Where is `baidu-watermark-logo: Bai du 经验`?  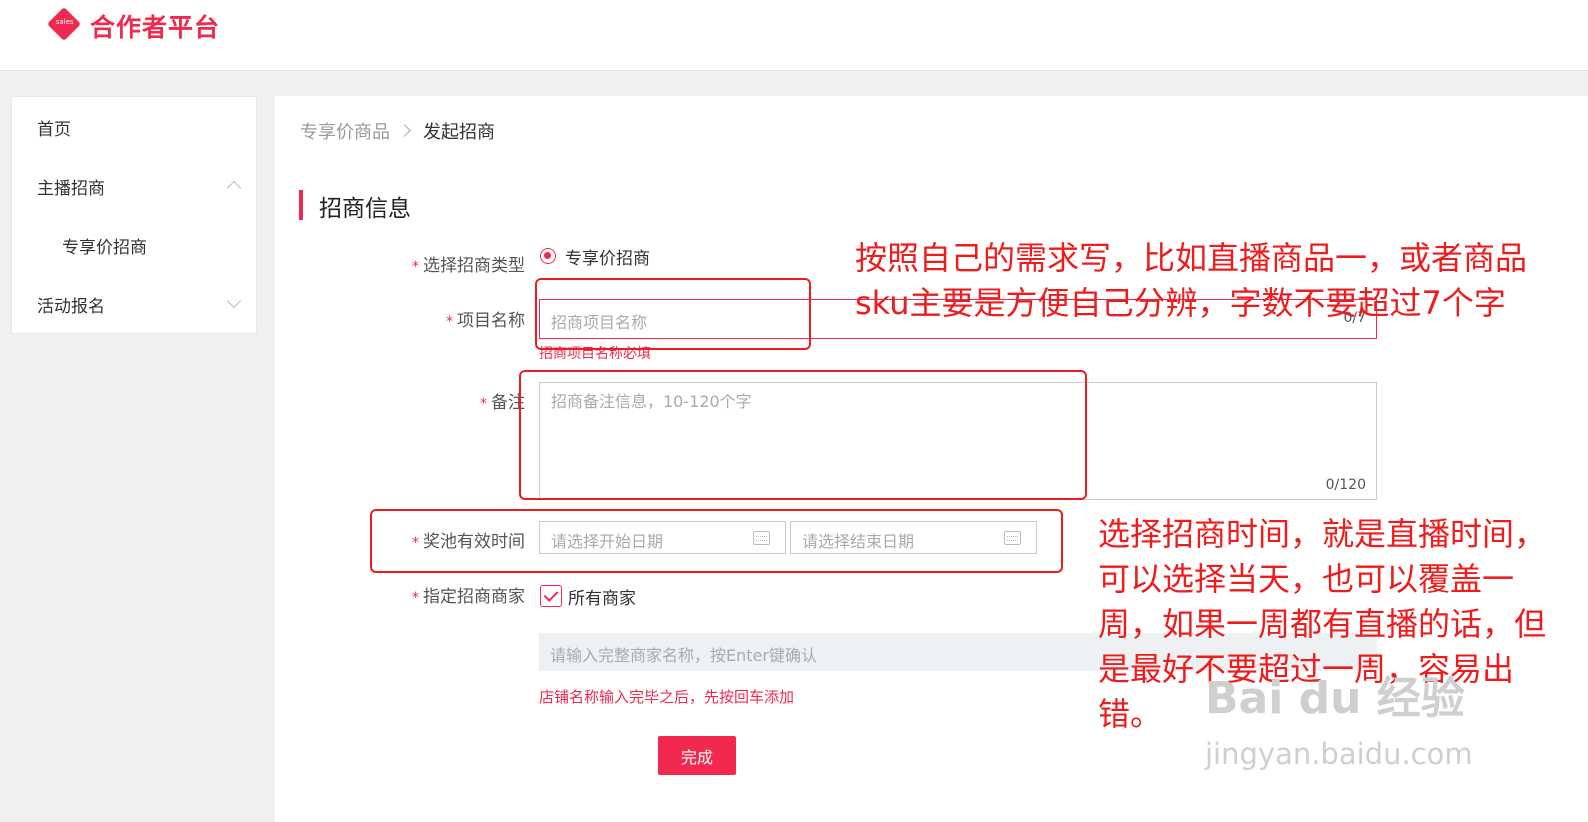 baidu-watermark-logo: Bai du 经验 is located at coordinates (1335, 698).